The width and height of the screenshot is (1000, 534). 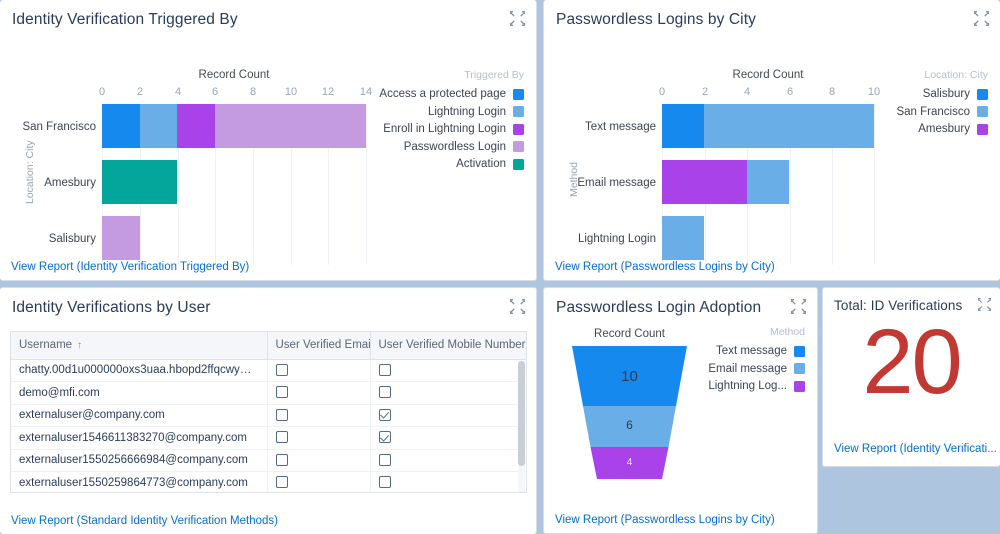 I want to click on table-row: demo@mfi.com, so click(x=268, y=393).